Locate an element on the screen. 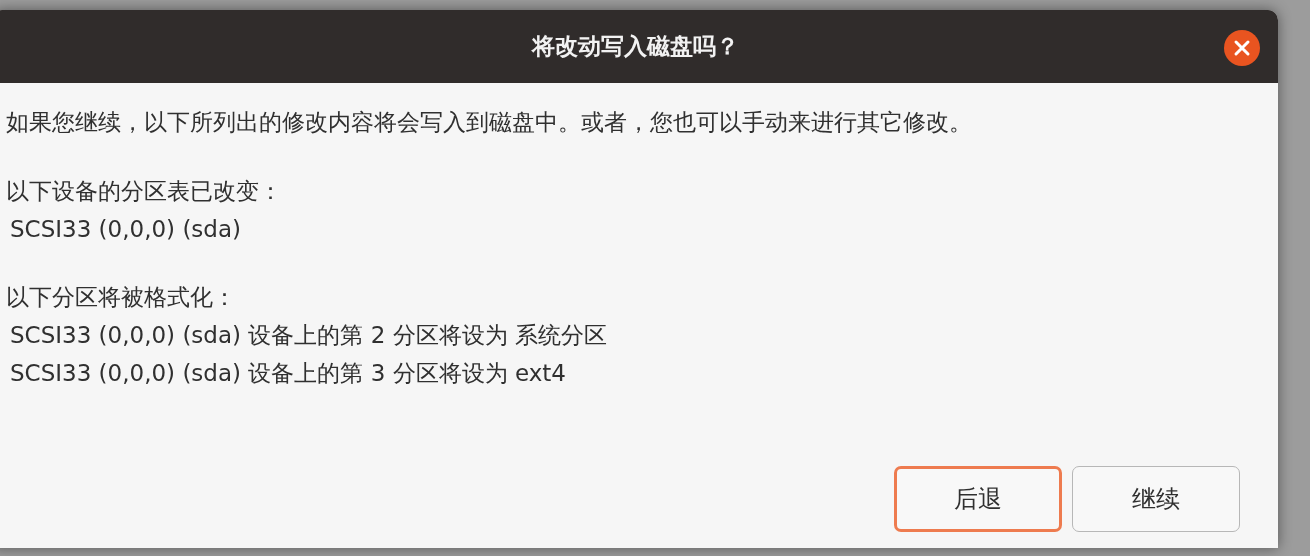 This screenshot has width=1310, height=556. list-item: SCSI33 (0,0,0) (sda) 设备上的第 3 分区将设为 ext4 is located at coordinates (288, 373).